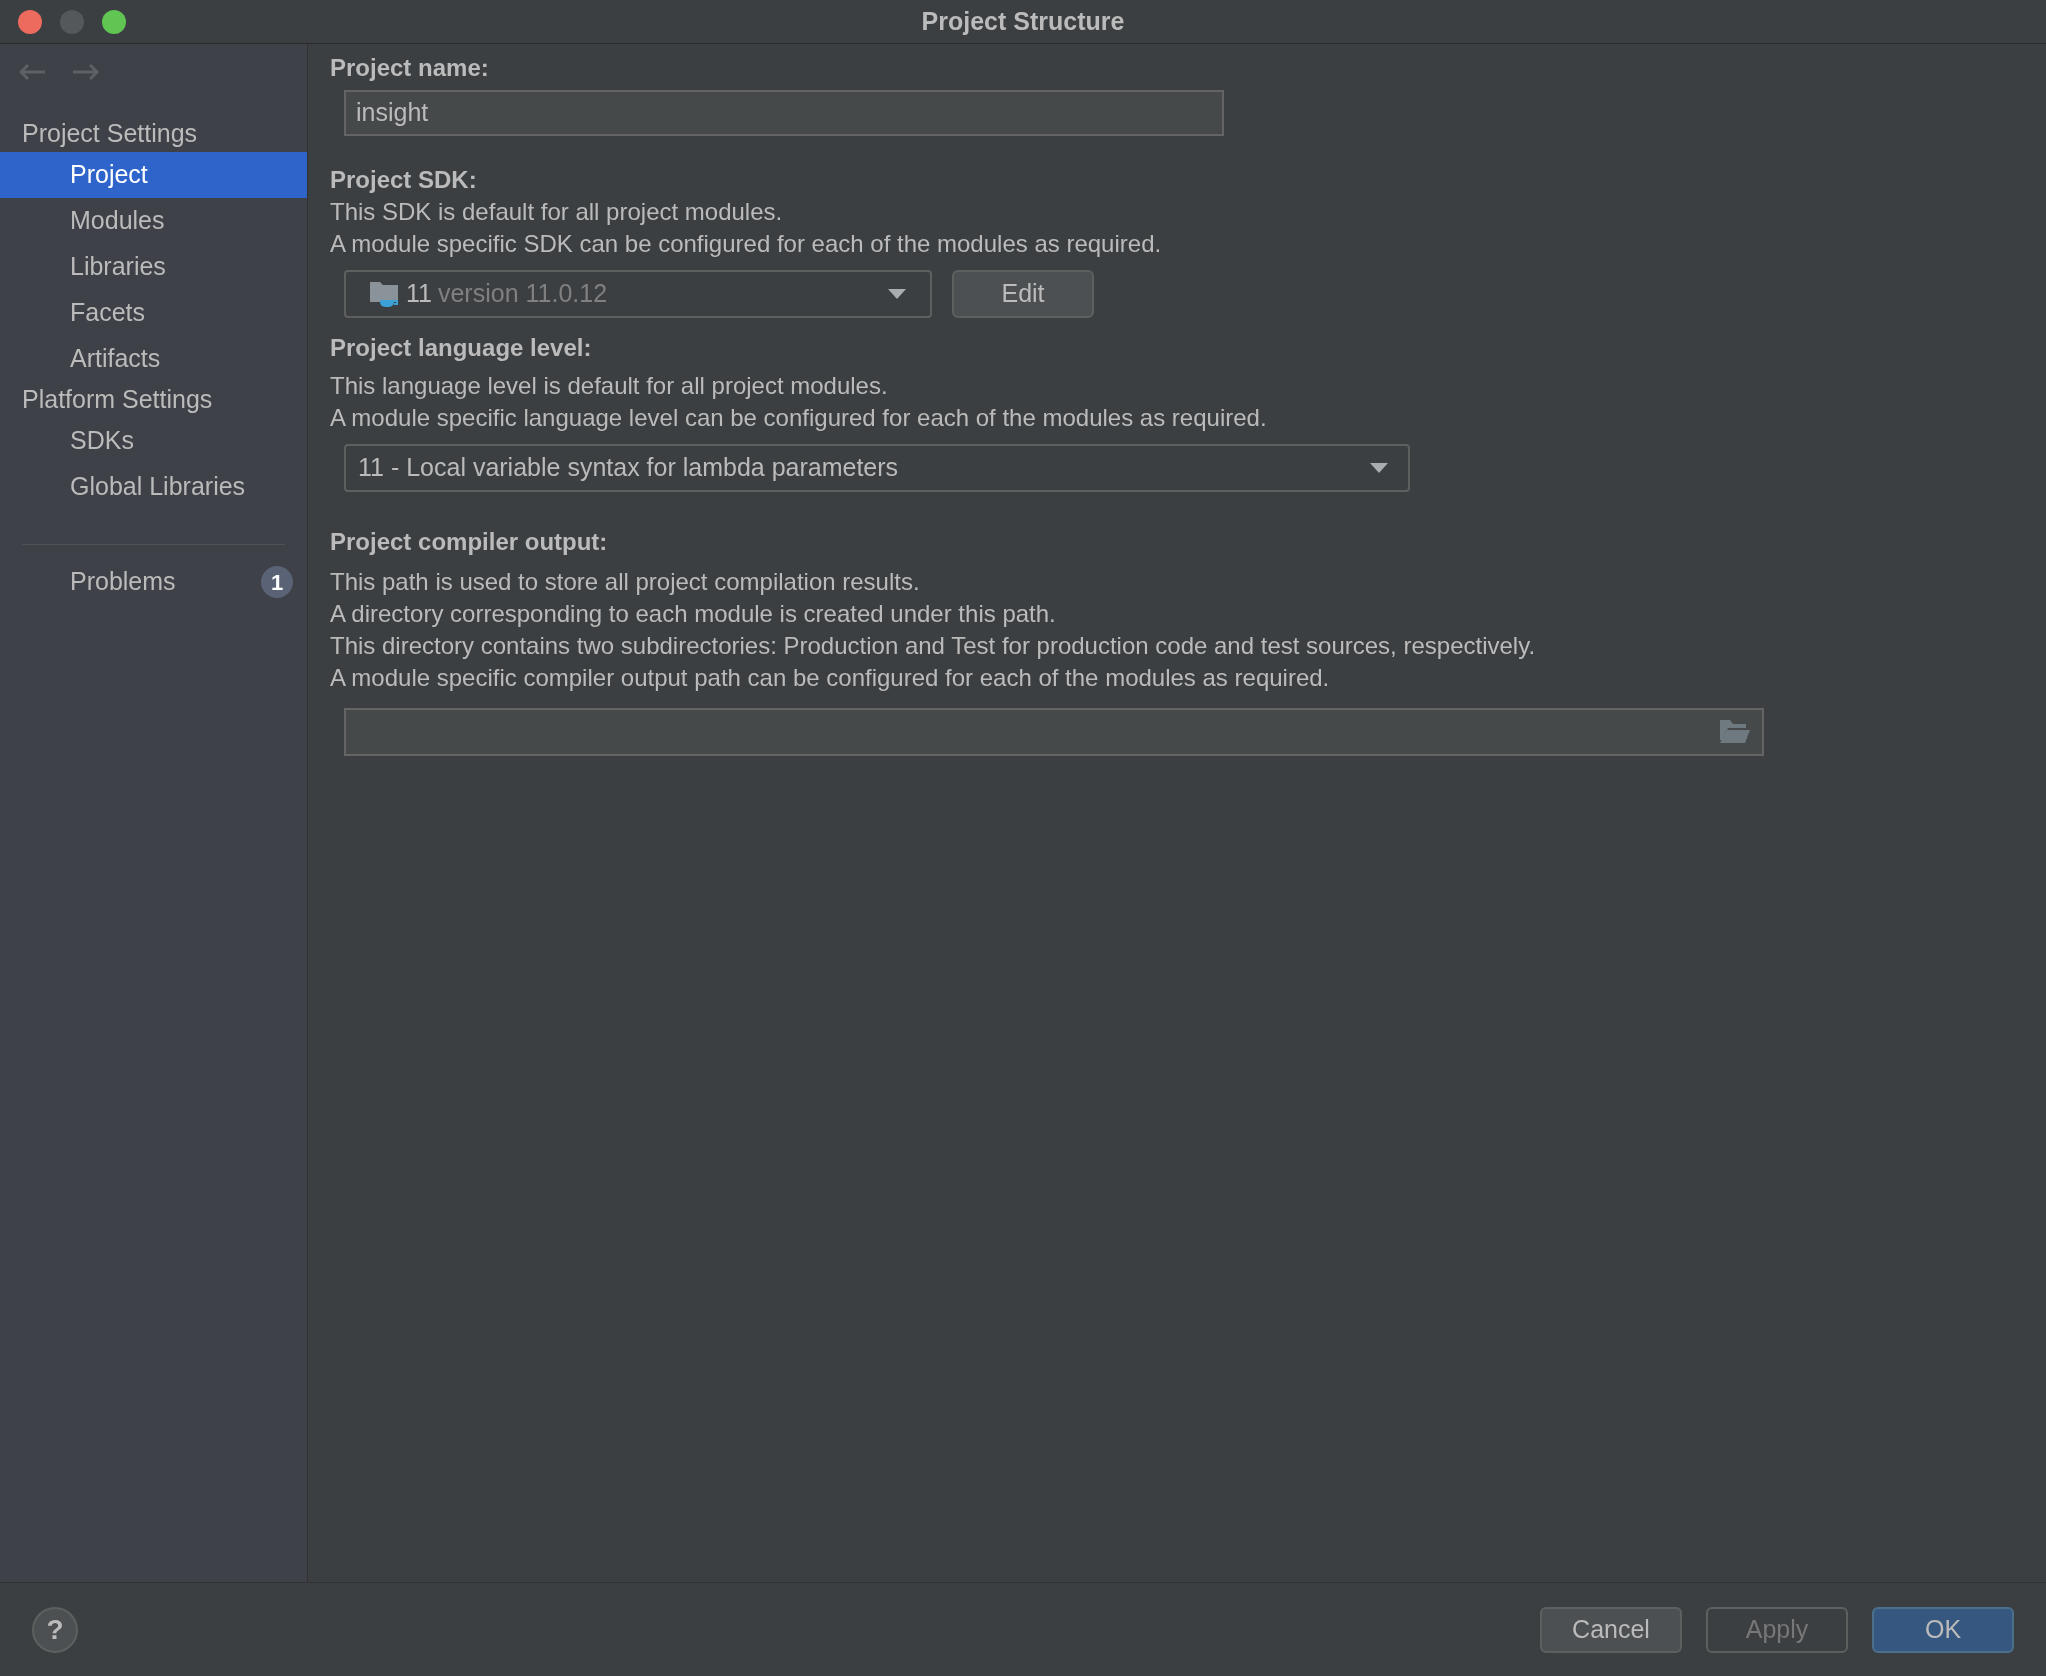 The height and width of the screenshot is (1676, 2046). What do you see at coordinates (557, 212) in the screenshot?
I see `description-text: This SDK is default for all project modules.` at bounding box center [557, 212].